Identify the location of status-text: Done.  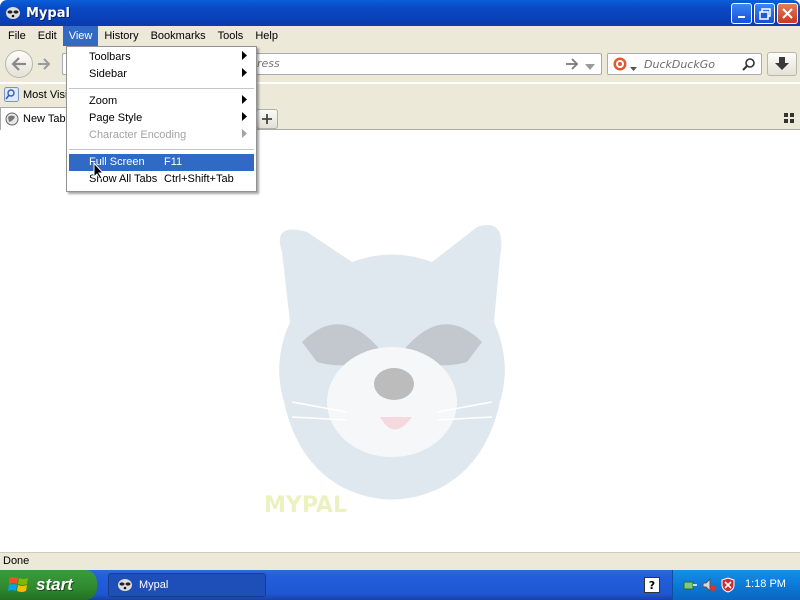
(16, 561).